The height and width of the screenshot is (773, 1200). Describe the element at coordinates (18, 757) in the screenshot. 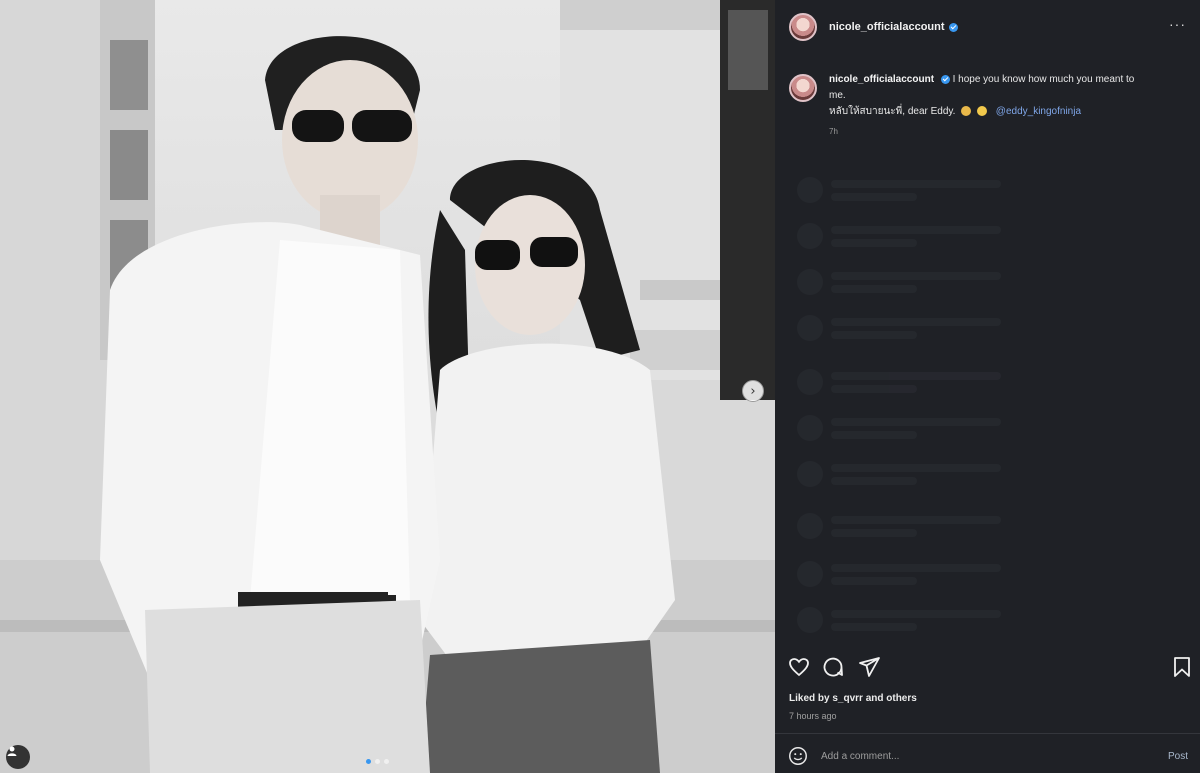

I see `user-tag-icon` at that location.